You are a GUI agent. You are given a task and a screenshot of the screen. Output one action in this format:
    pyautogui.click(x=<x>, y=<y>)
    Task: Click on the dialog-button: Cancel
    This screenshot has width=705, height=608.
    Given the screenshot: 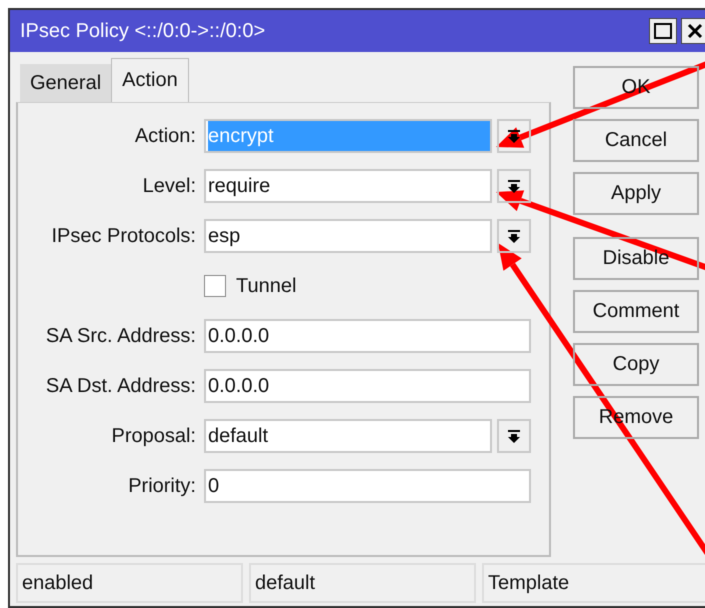 What is the action you would take?
    pyautogui.click(x=636, y=140)
    